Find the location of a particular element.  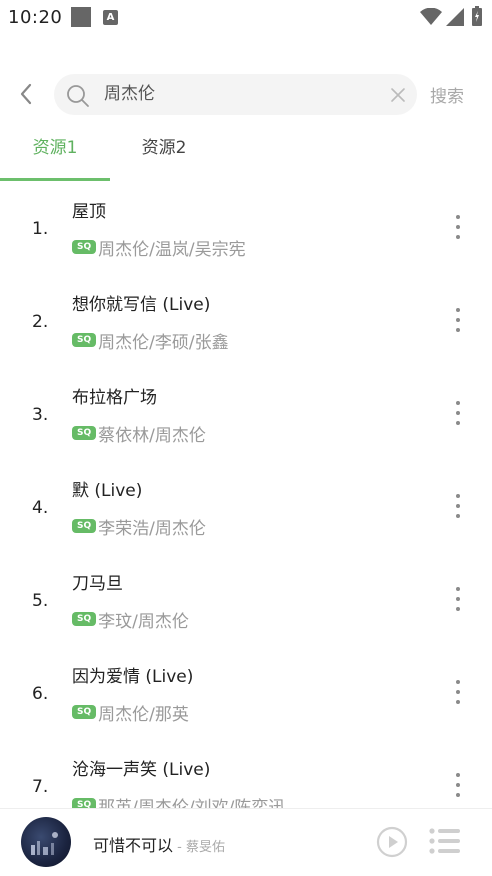

a-box-icon: A is located at coordinates (110, 17).